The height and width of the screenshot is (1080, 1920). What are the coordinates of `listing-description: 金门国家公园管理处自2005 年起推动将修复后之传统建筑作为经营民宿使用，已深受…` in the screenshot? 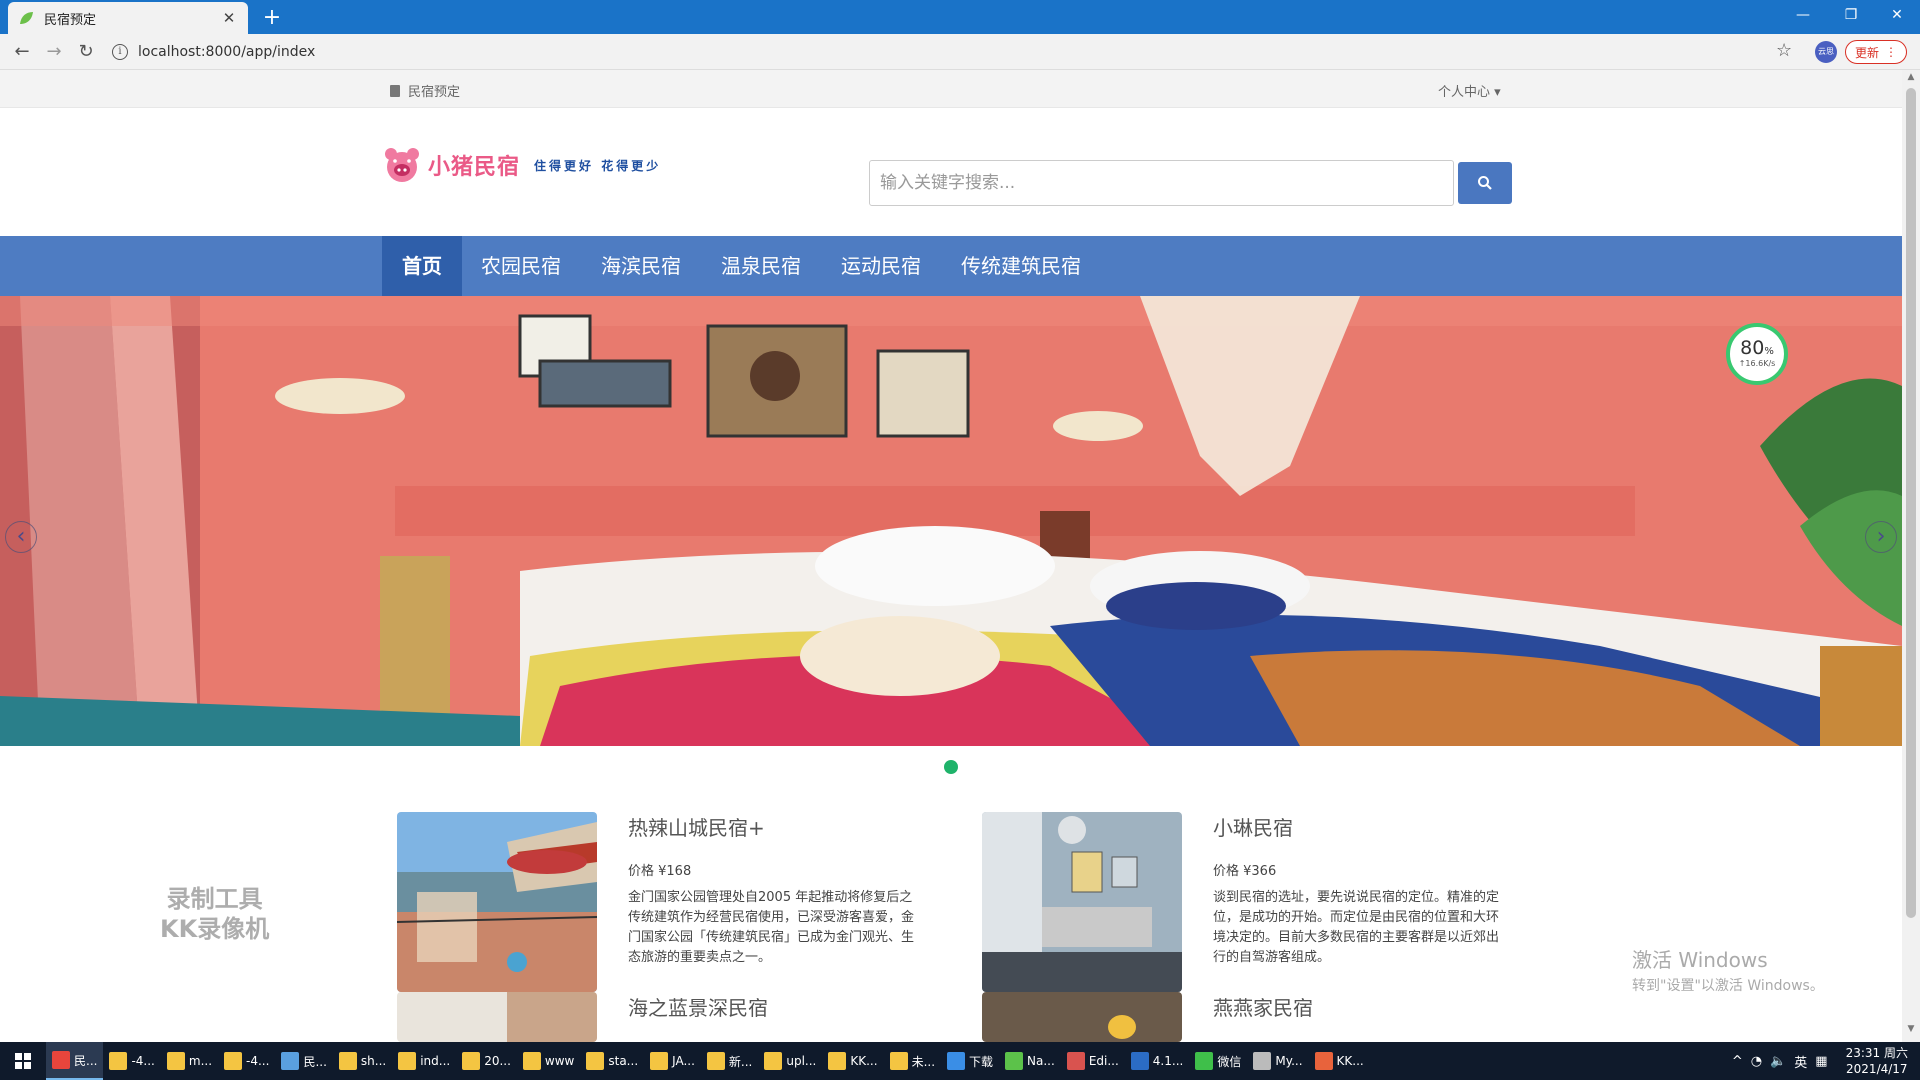 It's located at (771, 927).